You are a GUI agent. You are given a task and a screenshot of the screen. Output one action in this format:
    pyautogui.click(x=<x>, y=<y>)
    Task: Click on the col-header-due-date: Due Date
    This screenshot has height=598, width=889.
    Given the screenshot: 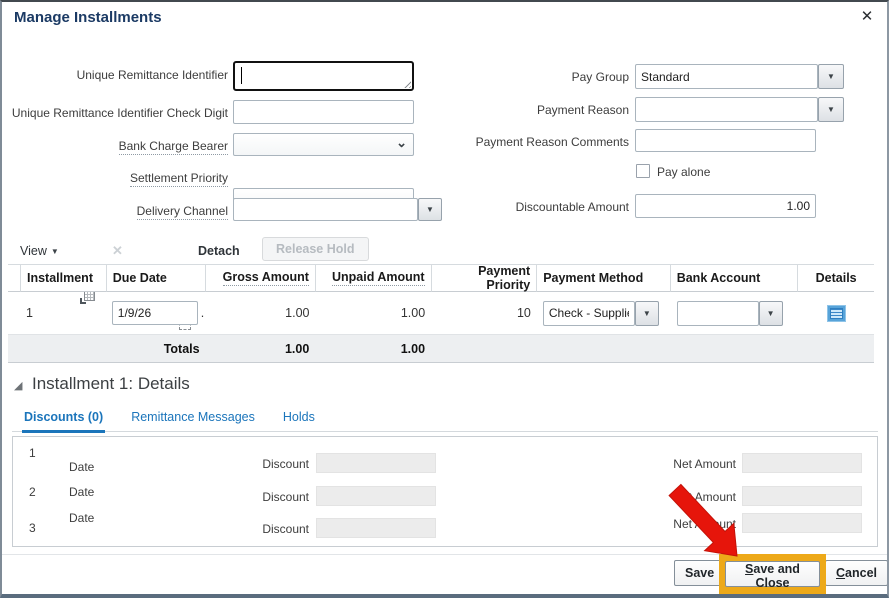 What is the action you would take?
    pyautogui.click(x=156, y=278)
    